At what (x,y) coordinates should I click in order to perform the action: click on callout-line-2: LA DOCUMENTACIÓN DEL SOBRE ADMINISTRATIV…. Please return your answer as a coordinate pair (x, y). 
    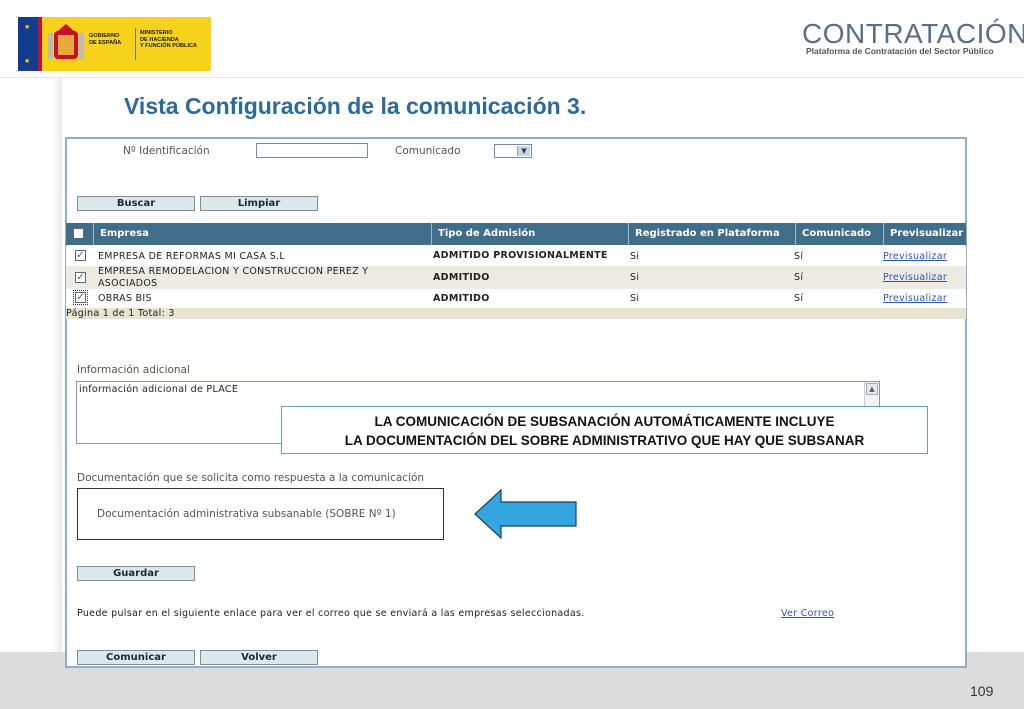
    Looking at the image, I should click on (604, 440).